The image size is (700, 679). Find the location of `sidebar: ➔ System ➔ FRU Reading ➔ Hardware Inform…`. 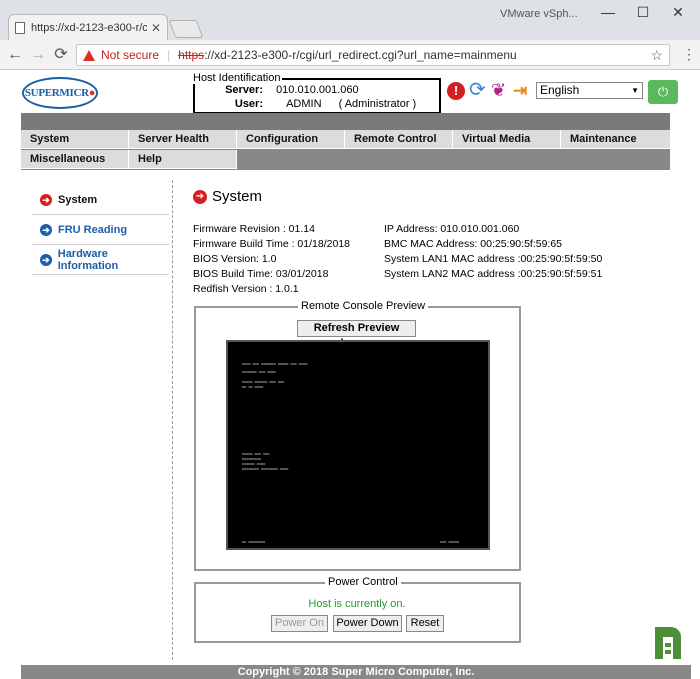

sidebar: ➔ System ➔ FRU Reading ➔ Hardware Inform… is located at coordinates (100, 230).